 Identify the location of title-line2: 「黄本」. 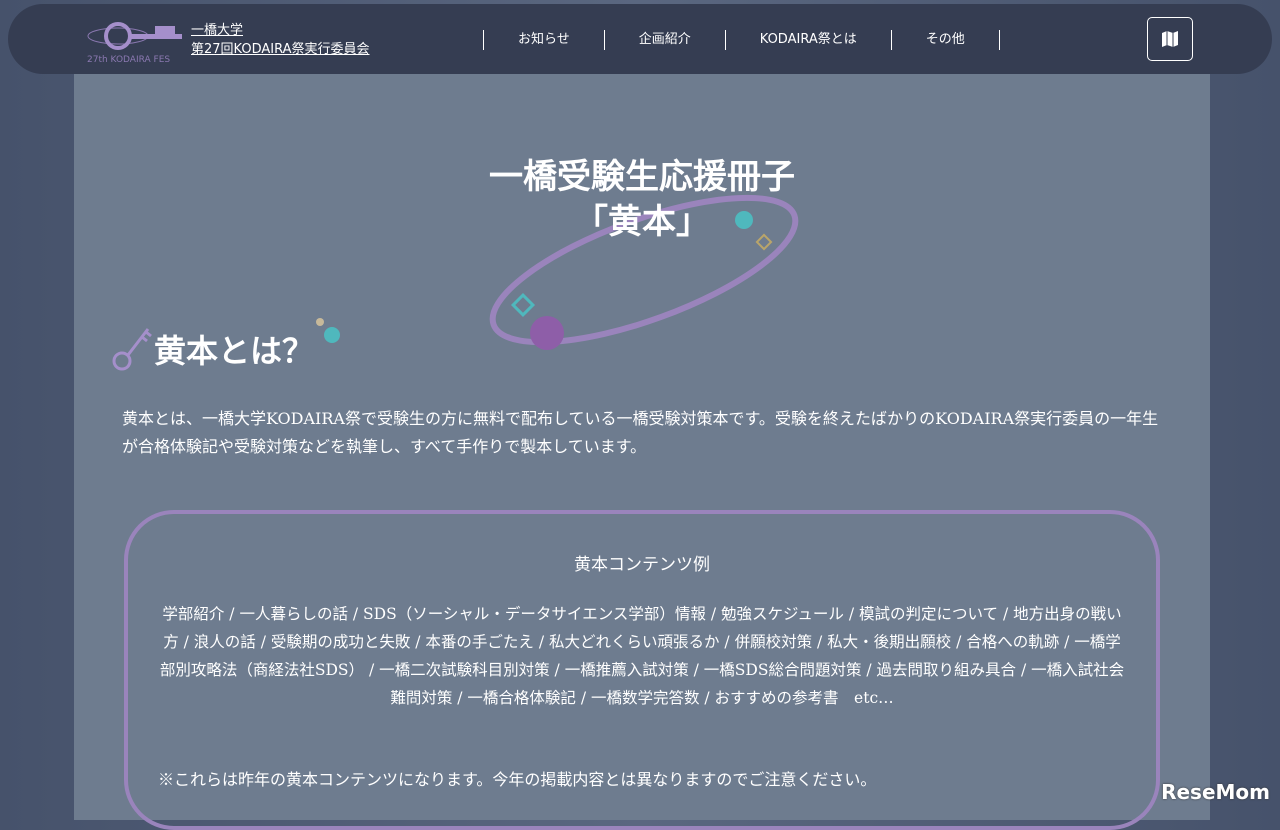
(642, 222).